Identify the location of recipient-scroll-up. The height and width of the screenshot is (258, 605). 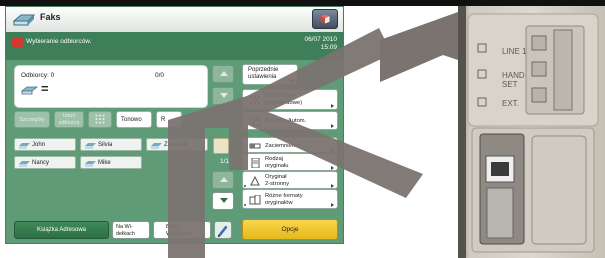
(223, 74).